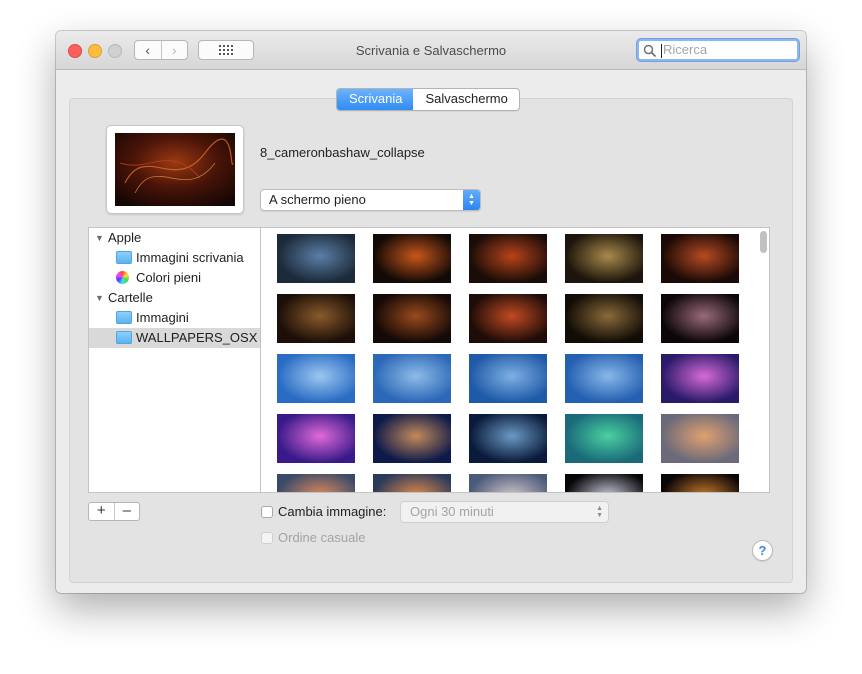 The image size is (862, 674). I want to click on current-wallpaper-preview, so click(175, 169).